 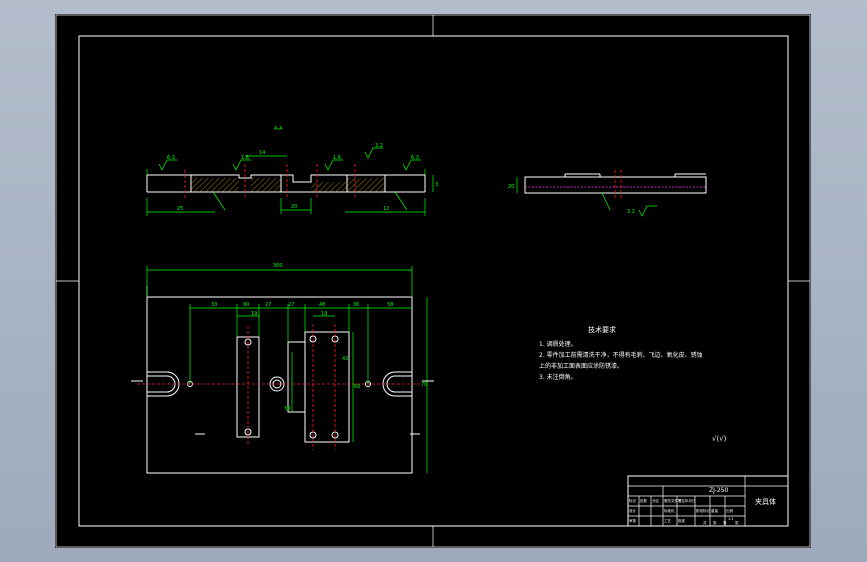 I want to click on tb-label-2: 分区, so click(x=656, y=500).